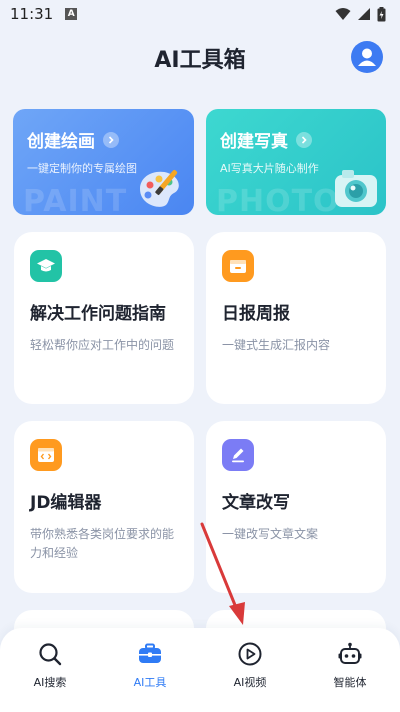 This screenshot has height=712, width=400. I want to click on card-title: 解决工作问题指南, so click(98, 314).